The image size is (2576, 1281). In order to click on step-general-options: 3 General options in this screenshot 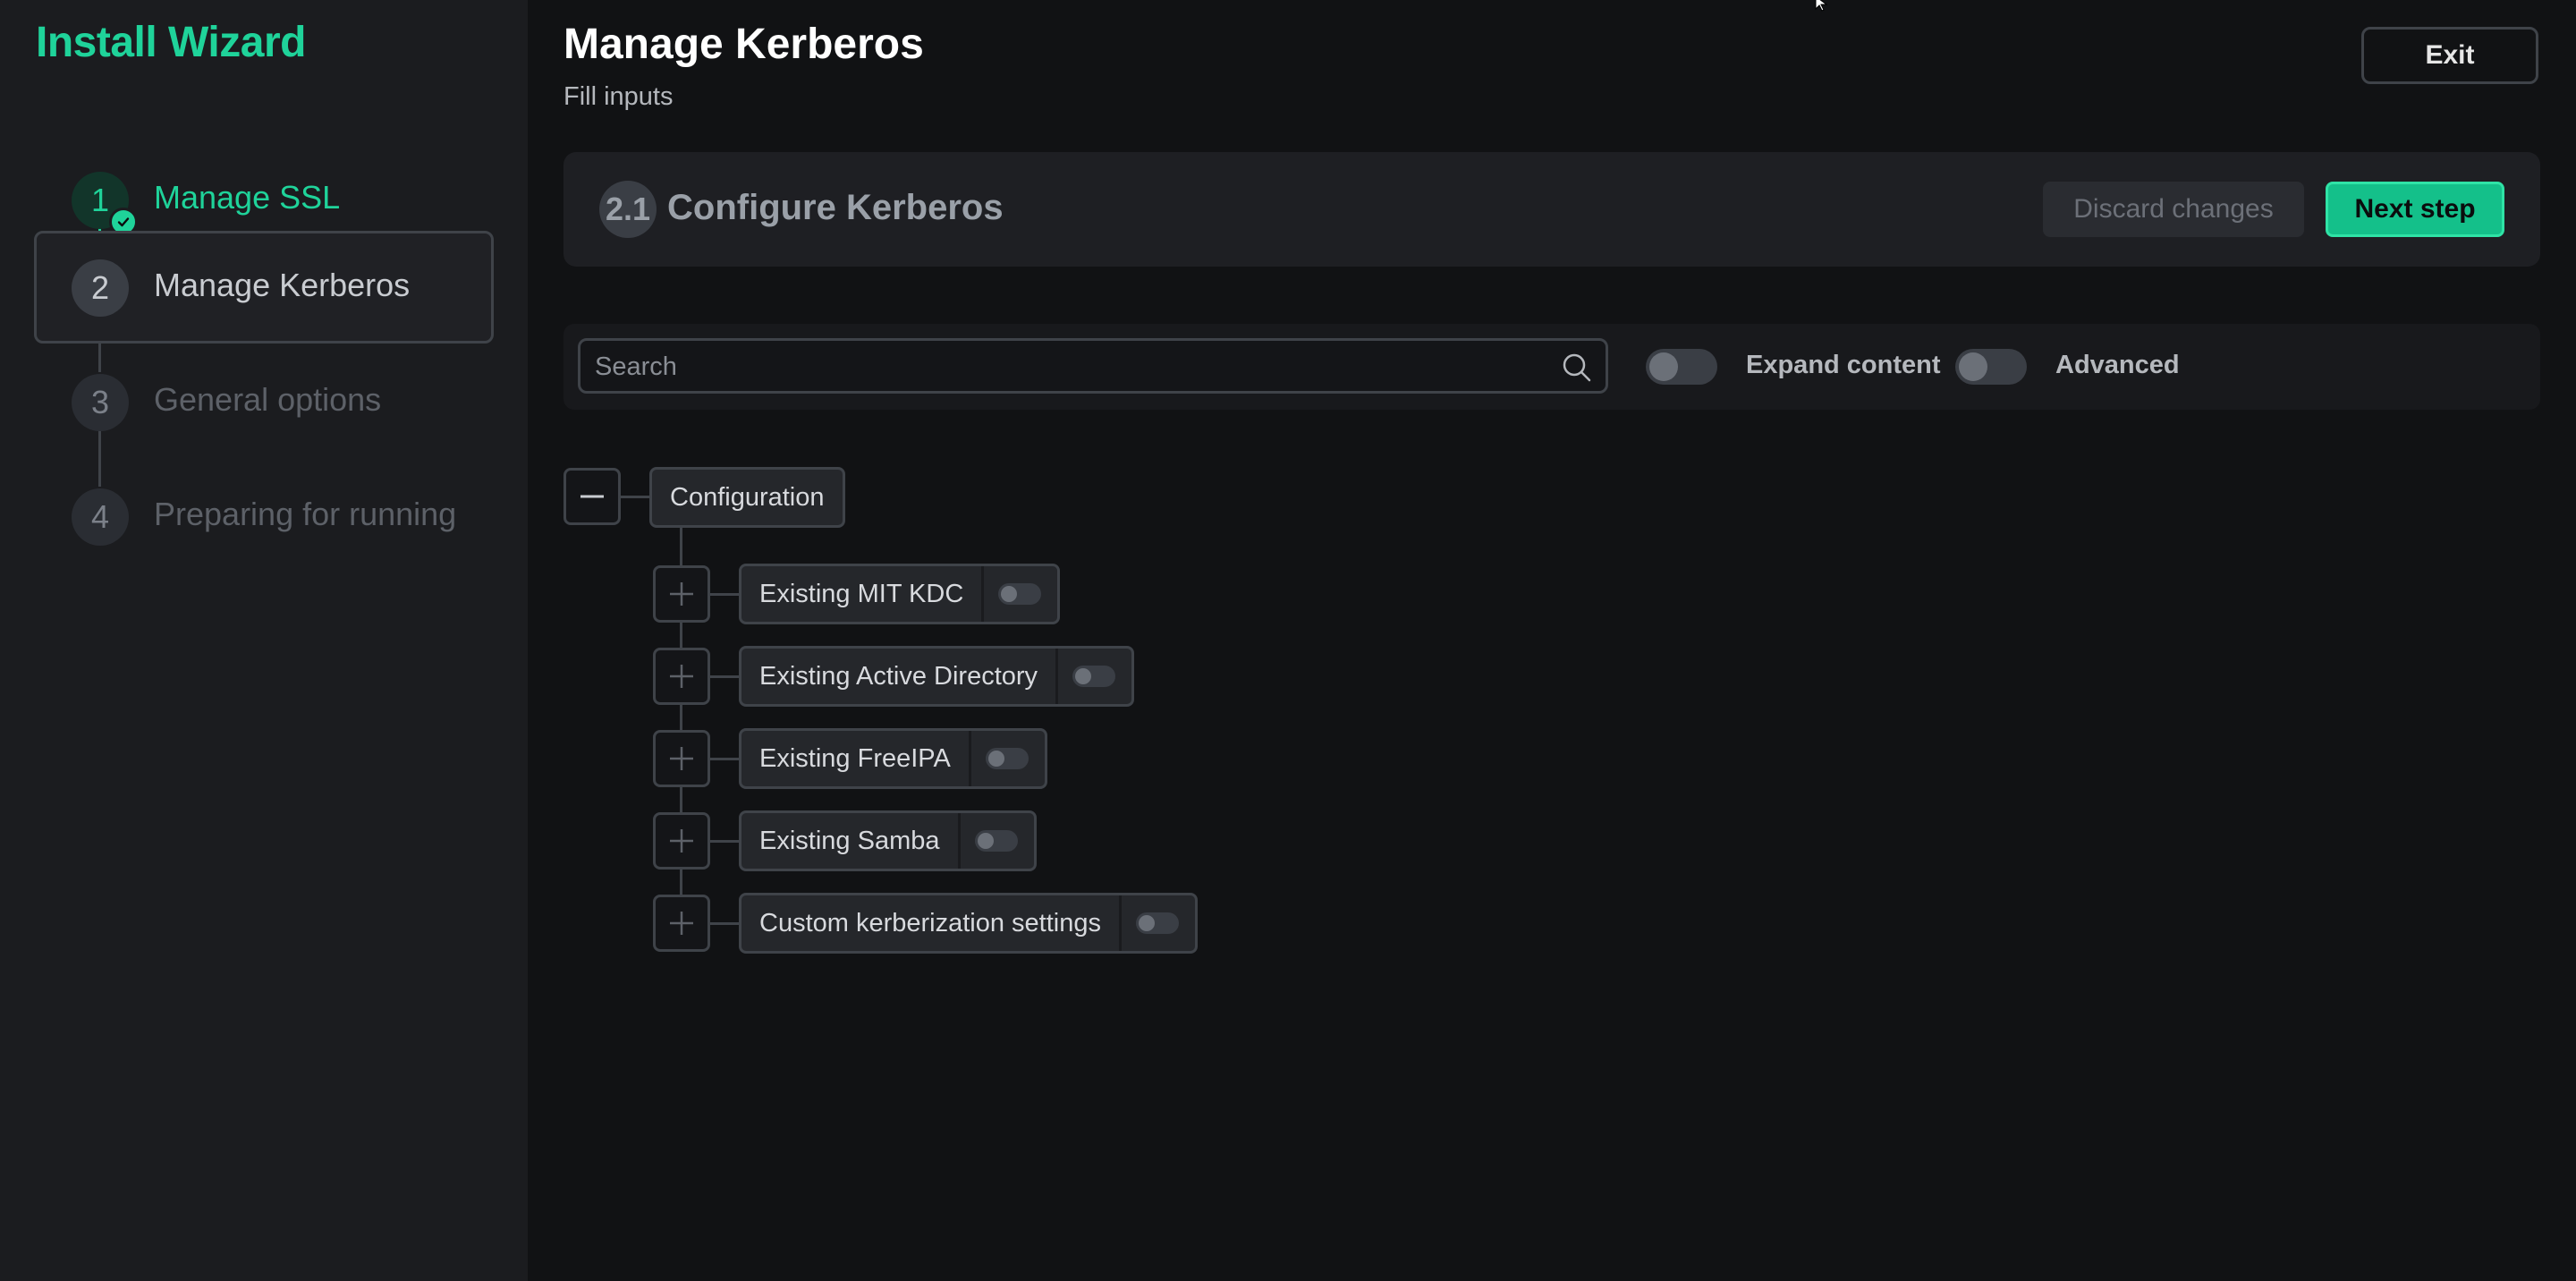, I will do `click(264, 401)`.